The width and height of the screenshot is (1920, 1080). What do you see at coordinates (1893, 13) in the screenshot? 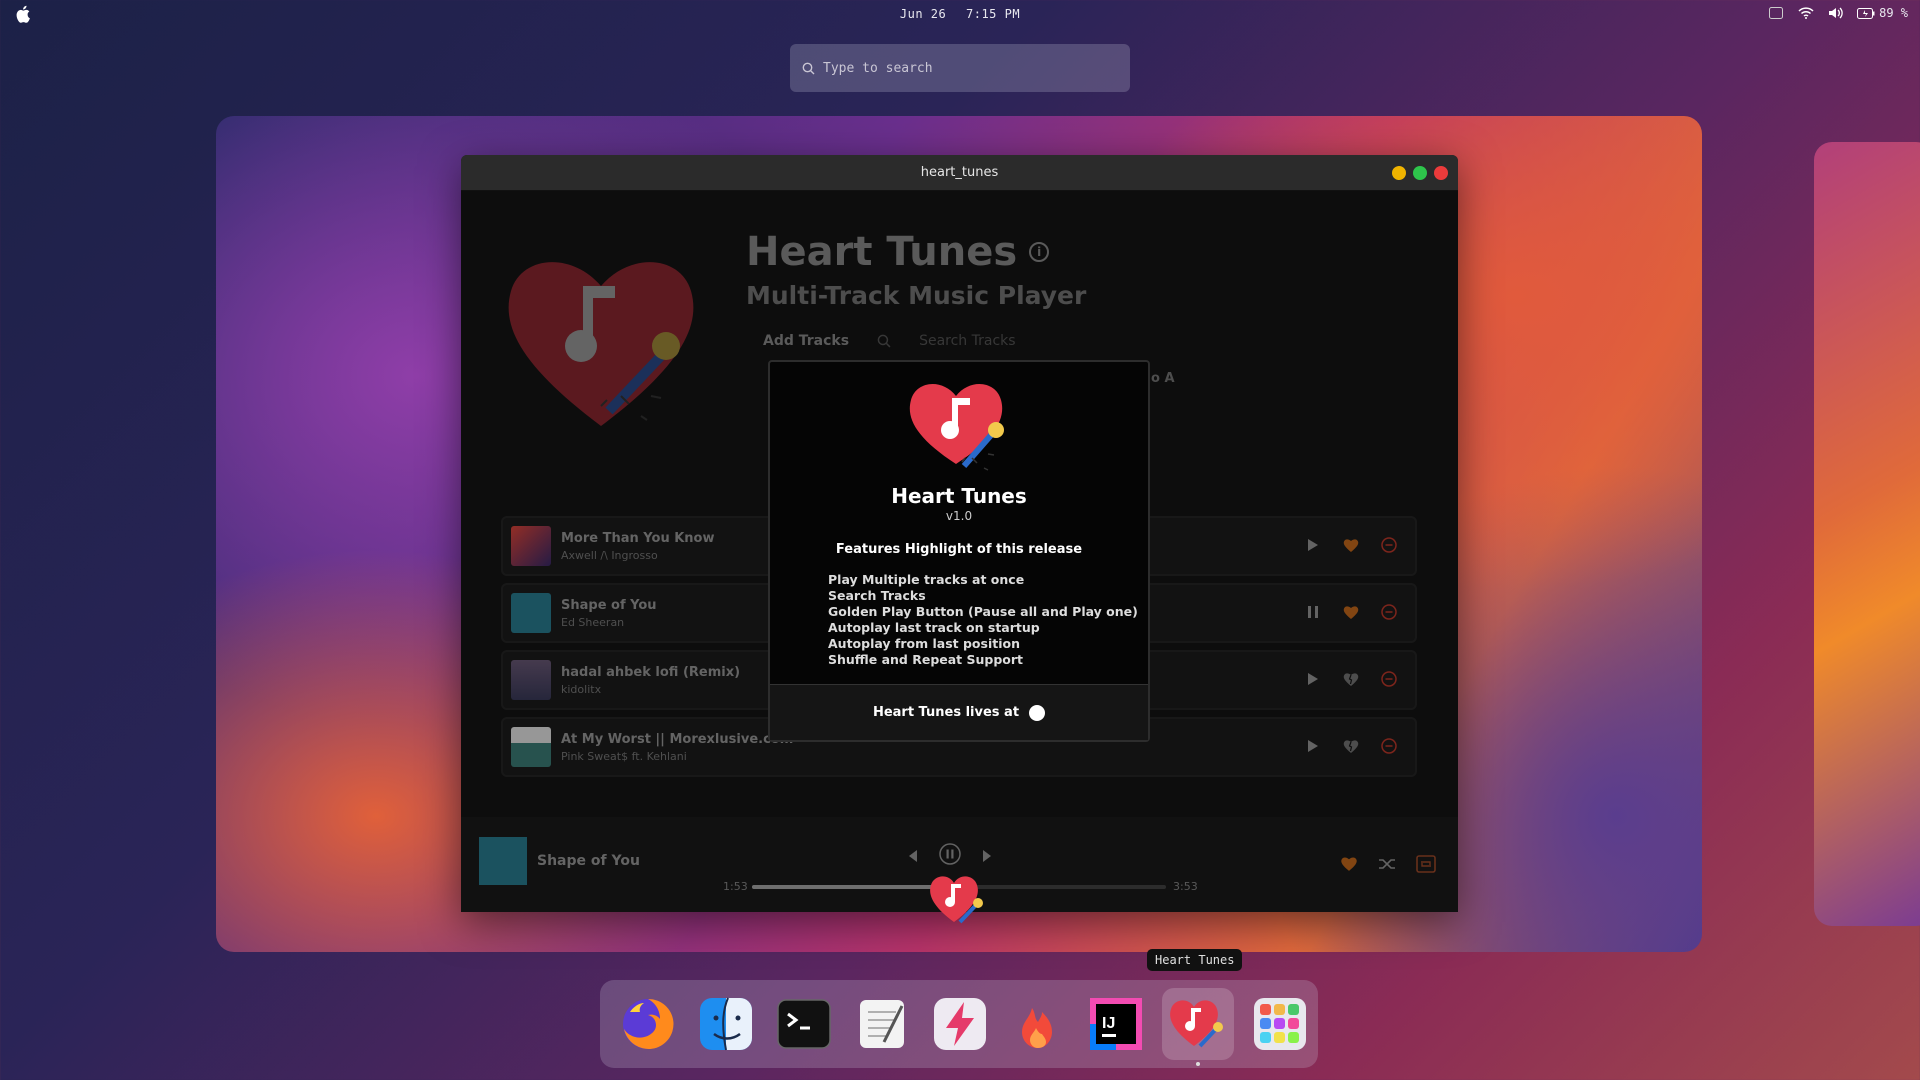
I see `battery-label: 89 %` at bounding box center [1893, 13].